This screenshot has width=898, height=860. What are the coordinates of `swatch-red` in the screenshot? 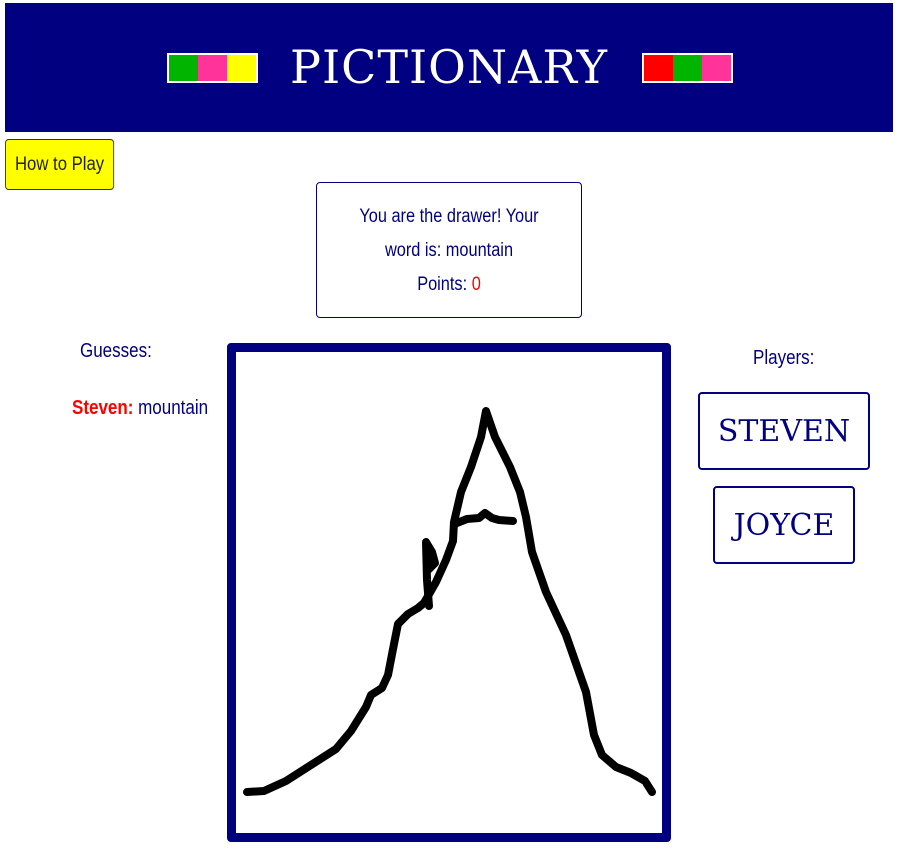 It's located at (658, 68).